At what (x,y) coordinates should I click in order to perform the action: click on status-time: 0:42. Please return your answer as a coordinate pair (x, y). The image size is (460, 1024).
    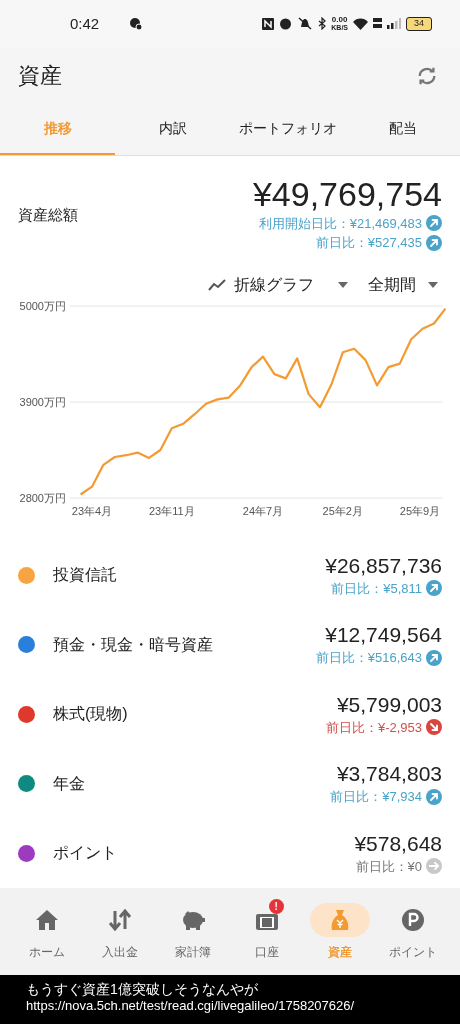
    Looking at the image, I should click on (85, 23).